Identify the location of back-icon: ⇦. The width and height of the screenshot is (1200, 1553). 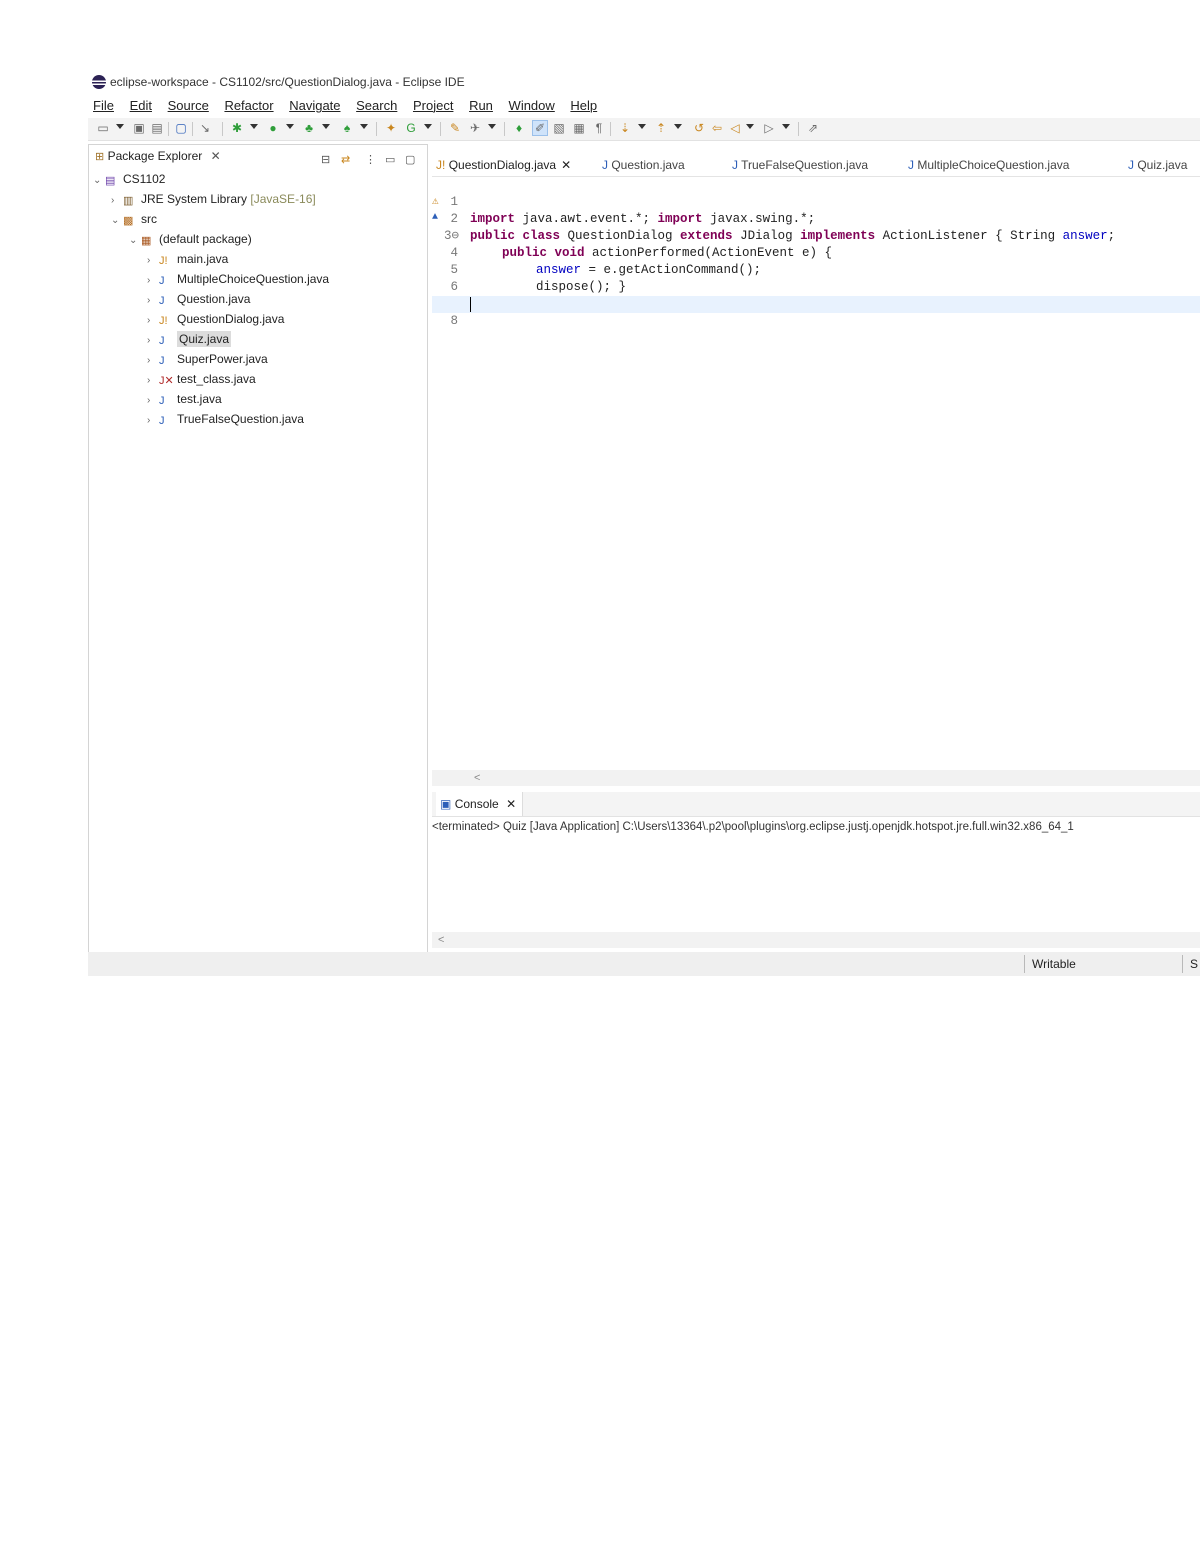
(717, 128).